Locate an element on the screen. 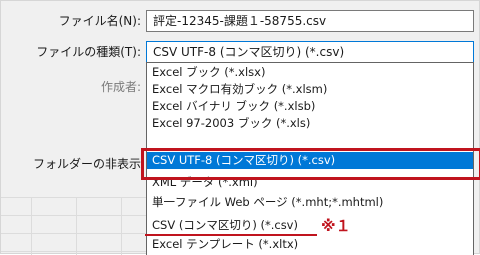 The image size is (480, 255). filename-label: ファイル名(N): is located at coordinates (99, 21).